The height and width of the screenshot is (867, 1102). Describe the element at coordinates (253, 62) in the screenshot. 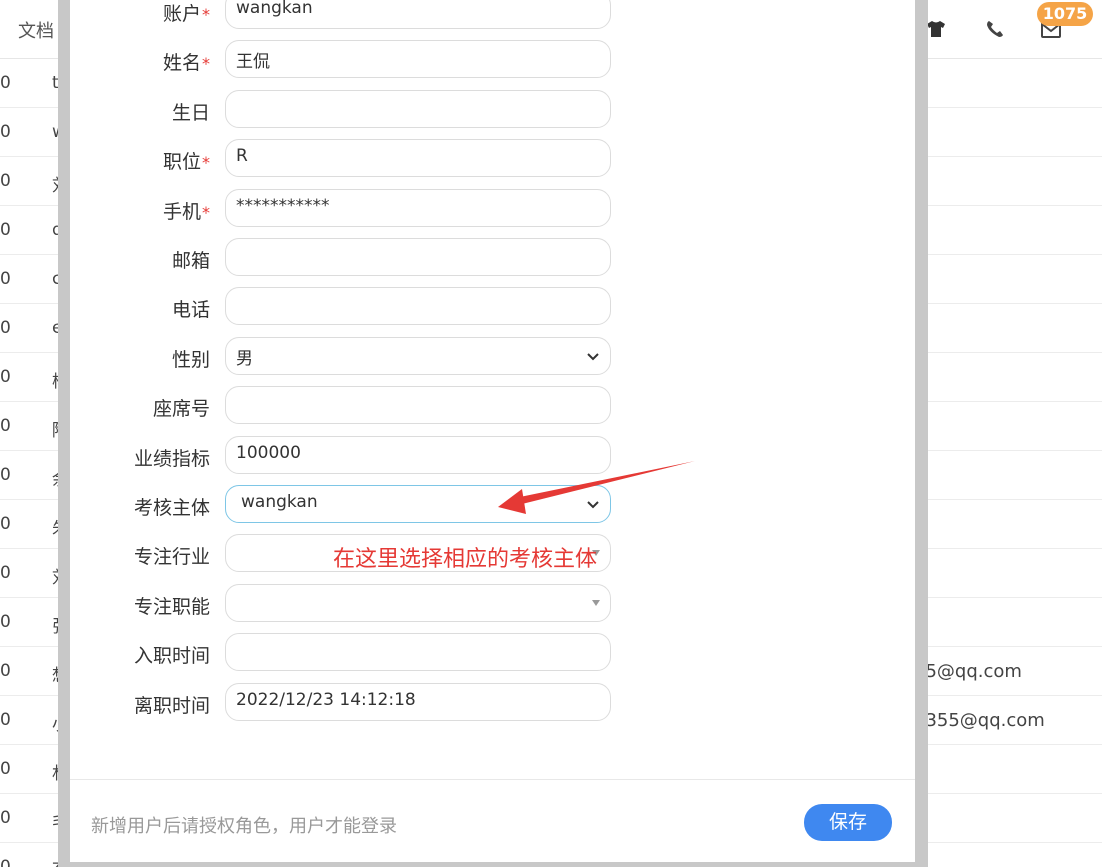

I see `field-value: 王侃` at that location.